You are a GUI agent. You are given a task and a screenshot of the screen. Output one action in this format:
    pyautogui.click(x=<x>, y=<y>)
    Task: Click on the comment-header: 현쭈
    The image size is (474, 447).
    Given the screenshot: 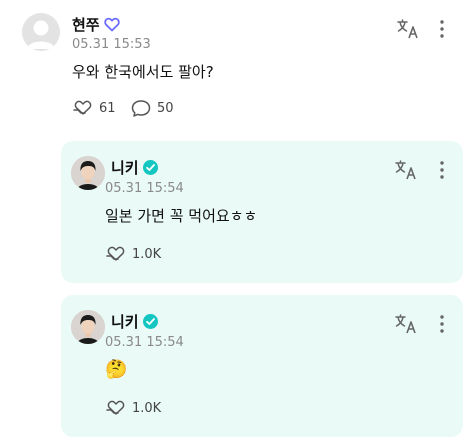 What is the action you would take?
    pyautogui.click(x=96, y=24)
    